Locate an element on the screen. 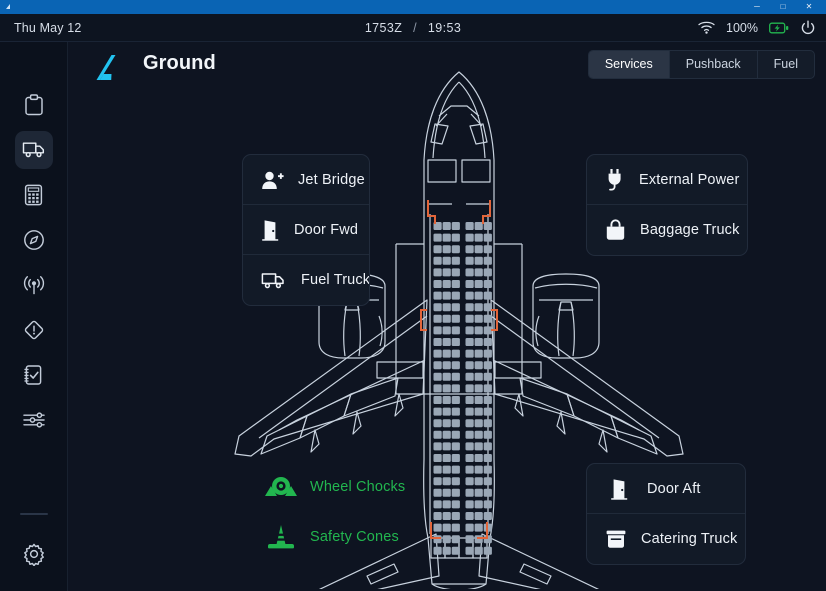 The width and height of the screenshot is (826, 591). gear-icon is located at coordinates (33, 554).